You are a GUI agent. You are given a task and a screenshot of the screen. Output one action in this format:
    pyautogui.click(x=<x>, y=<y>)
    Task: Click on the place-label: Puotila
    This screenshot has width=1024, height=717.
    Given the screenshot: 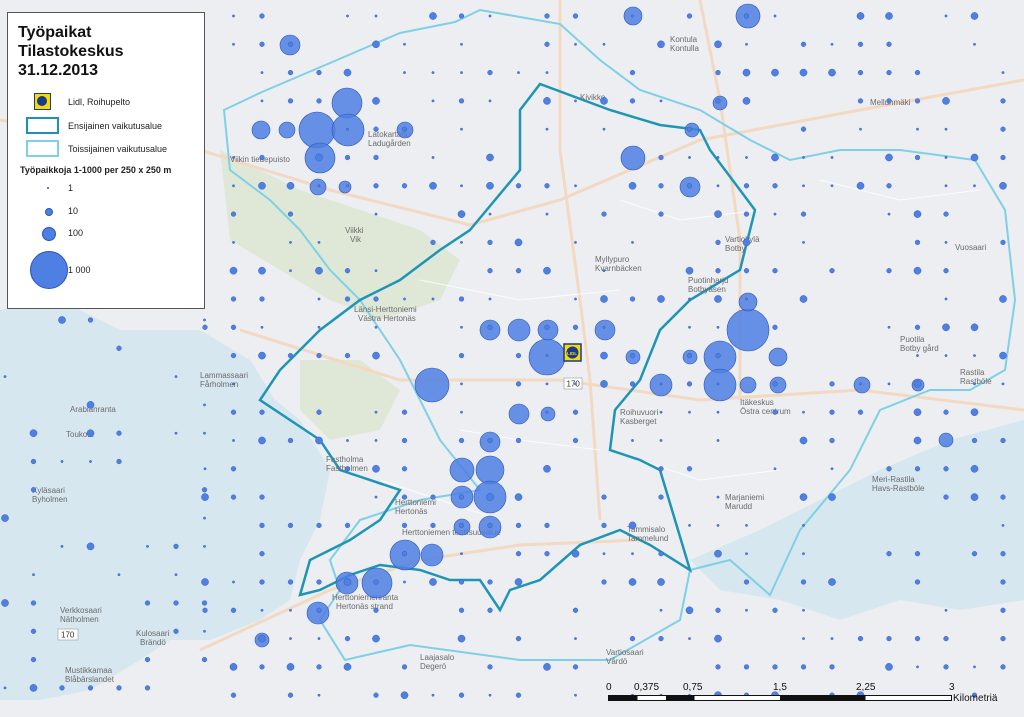 What is the action you would take?
    pyautogui.click(x=912, y=339)
    